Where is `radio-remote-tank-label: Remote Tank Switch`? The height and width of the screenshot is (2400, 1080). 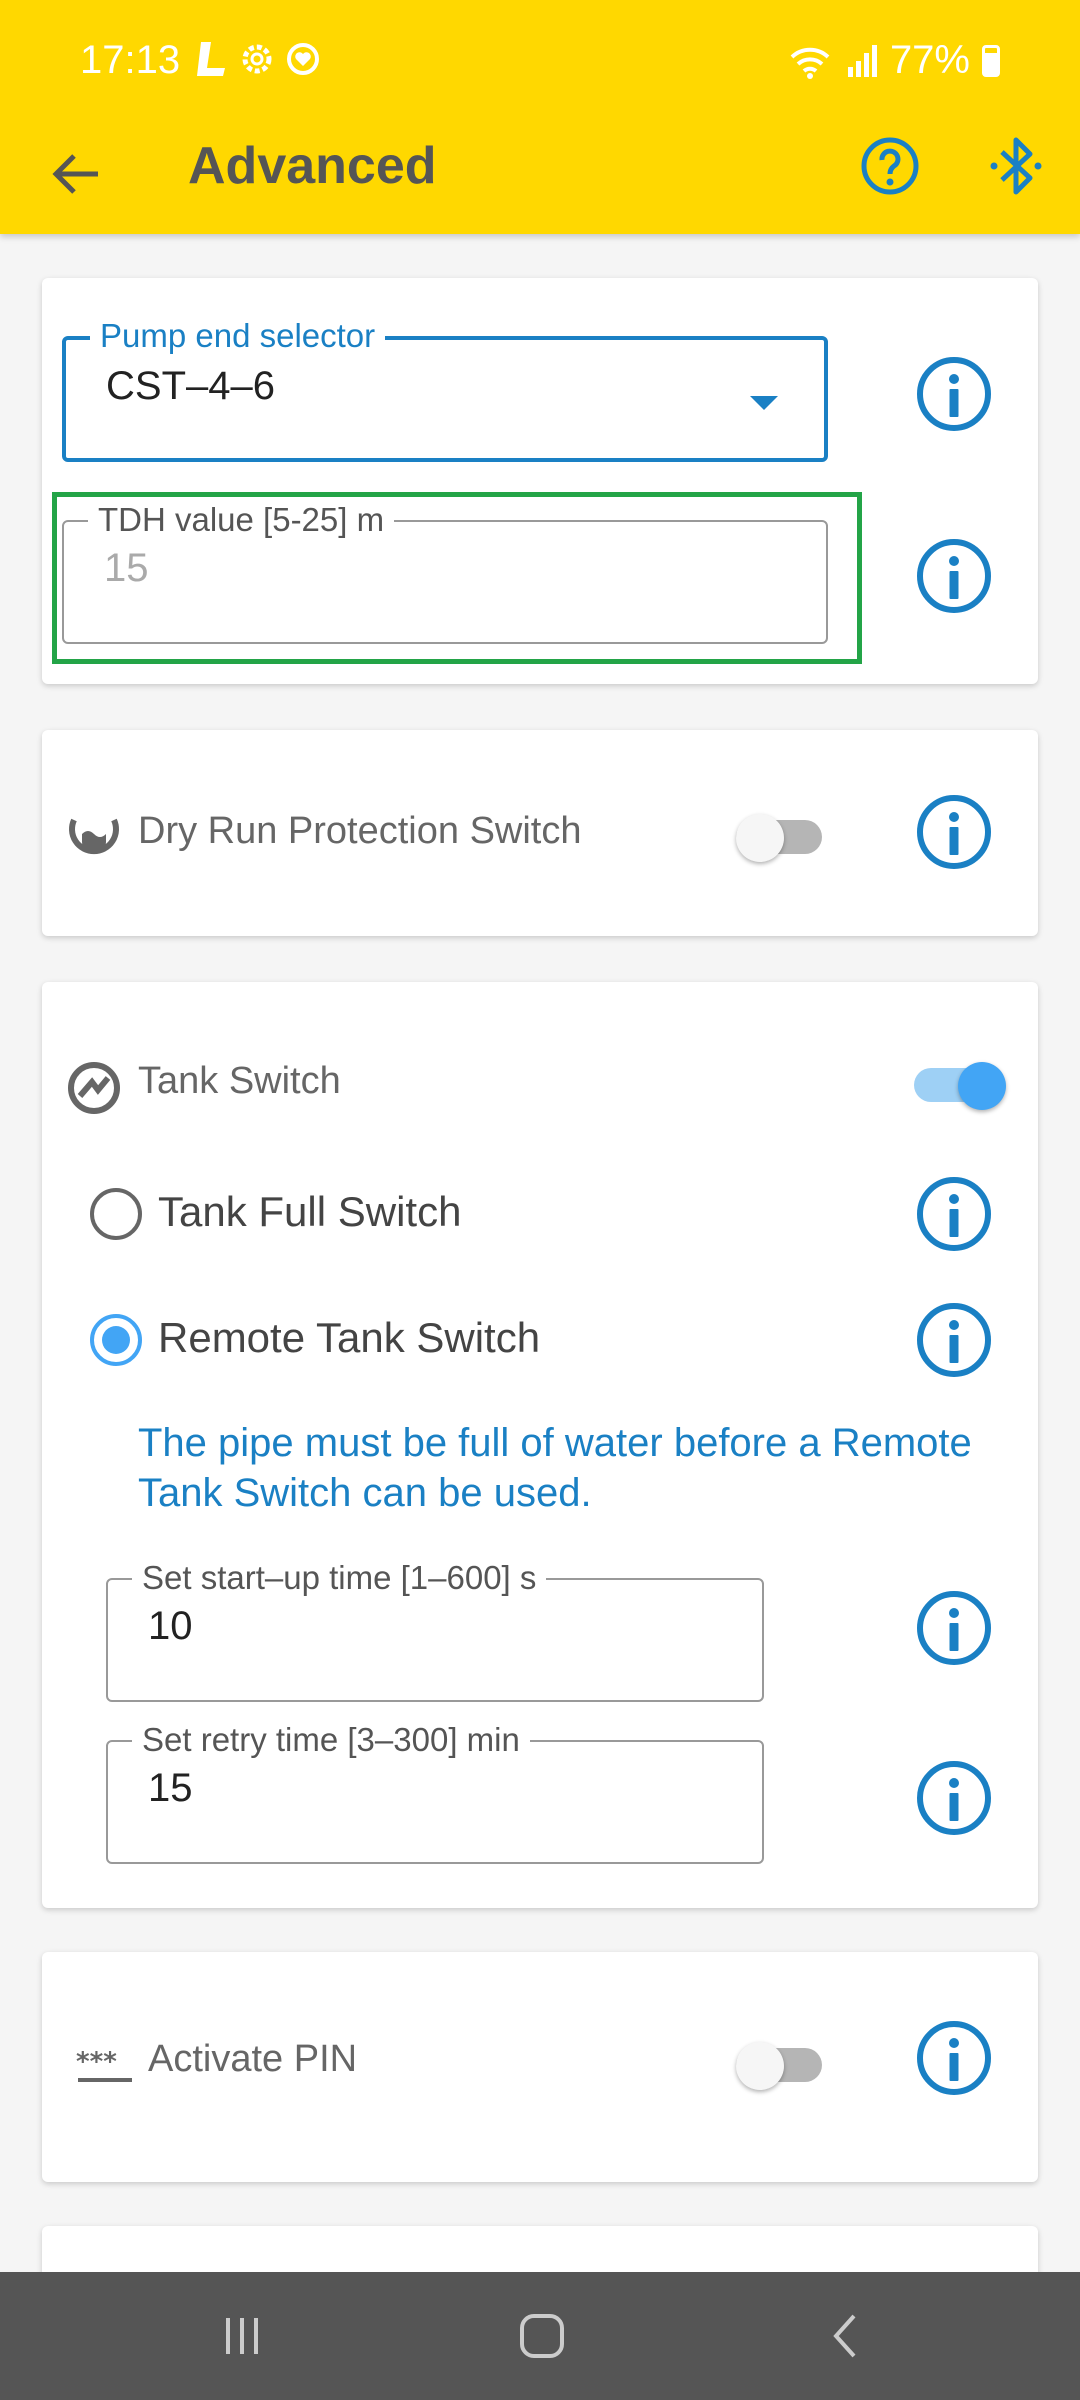 radio-remote-tank-label: Remote Tank Switch is located at coordinates (349, 1338).